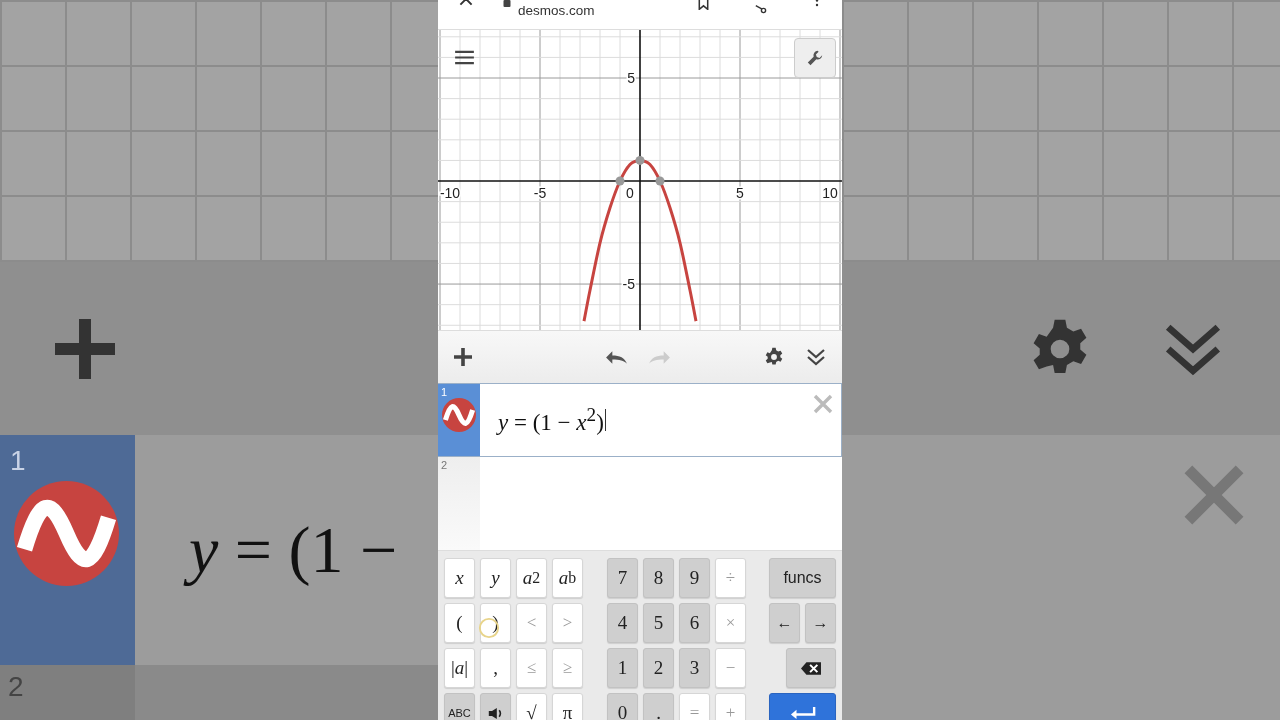  I want to click on keypad-key: π, so click(567, 706).